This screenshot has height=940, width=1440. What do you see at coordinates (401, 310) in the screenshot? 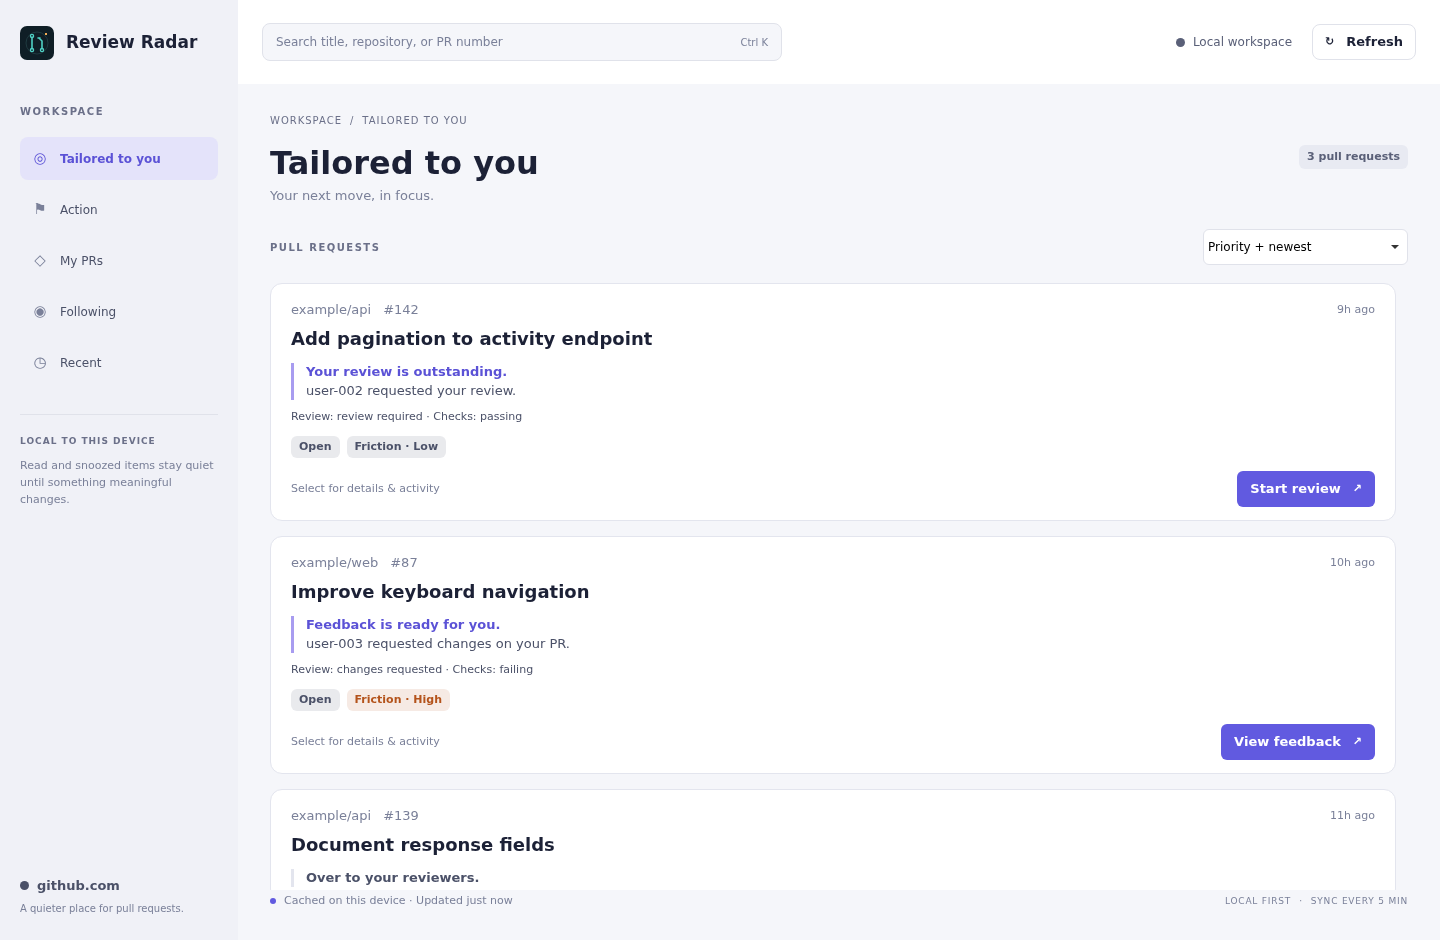
I see `pr-number: #142` at bounding box center [401, 310].